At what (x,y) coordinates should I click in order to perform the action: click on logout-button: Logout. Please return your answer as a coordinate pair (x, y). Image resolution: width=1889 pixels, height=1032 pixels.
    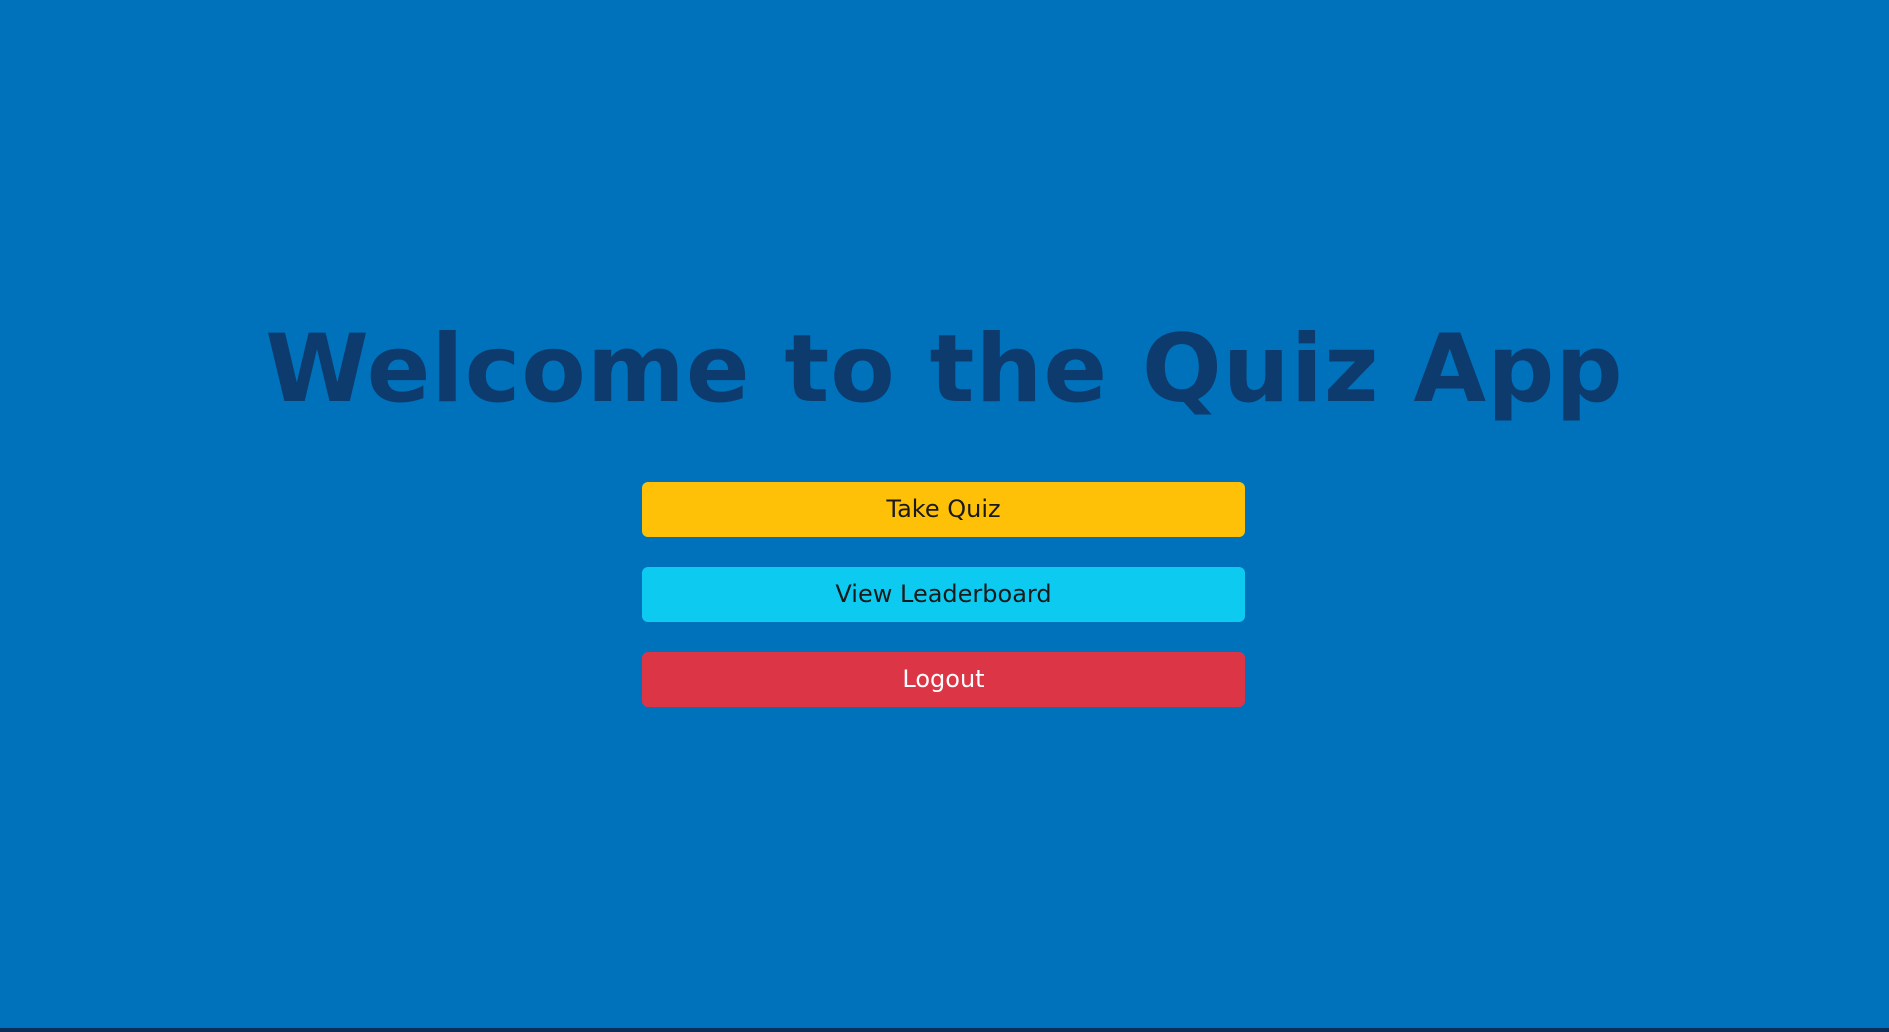
    Looking at the image, I should click on (943, 679).